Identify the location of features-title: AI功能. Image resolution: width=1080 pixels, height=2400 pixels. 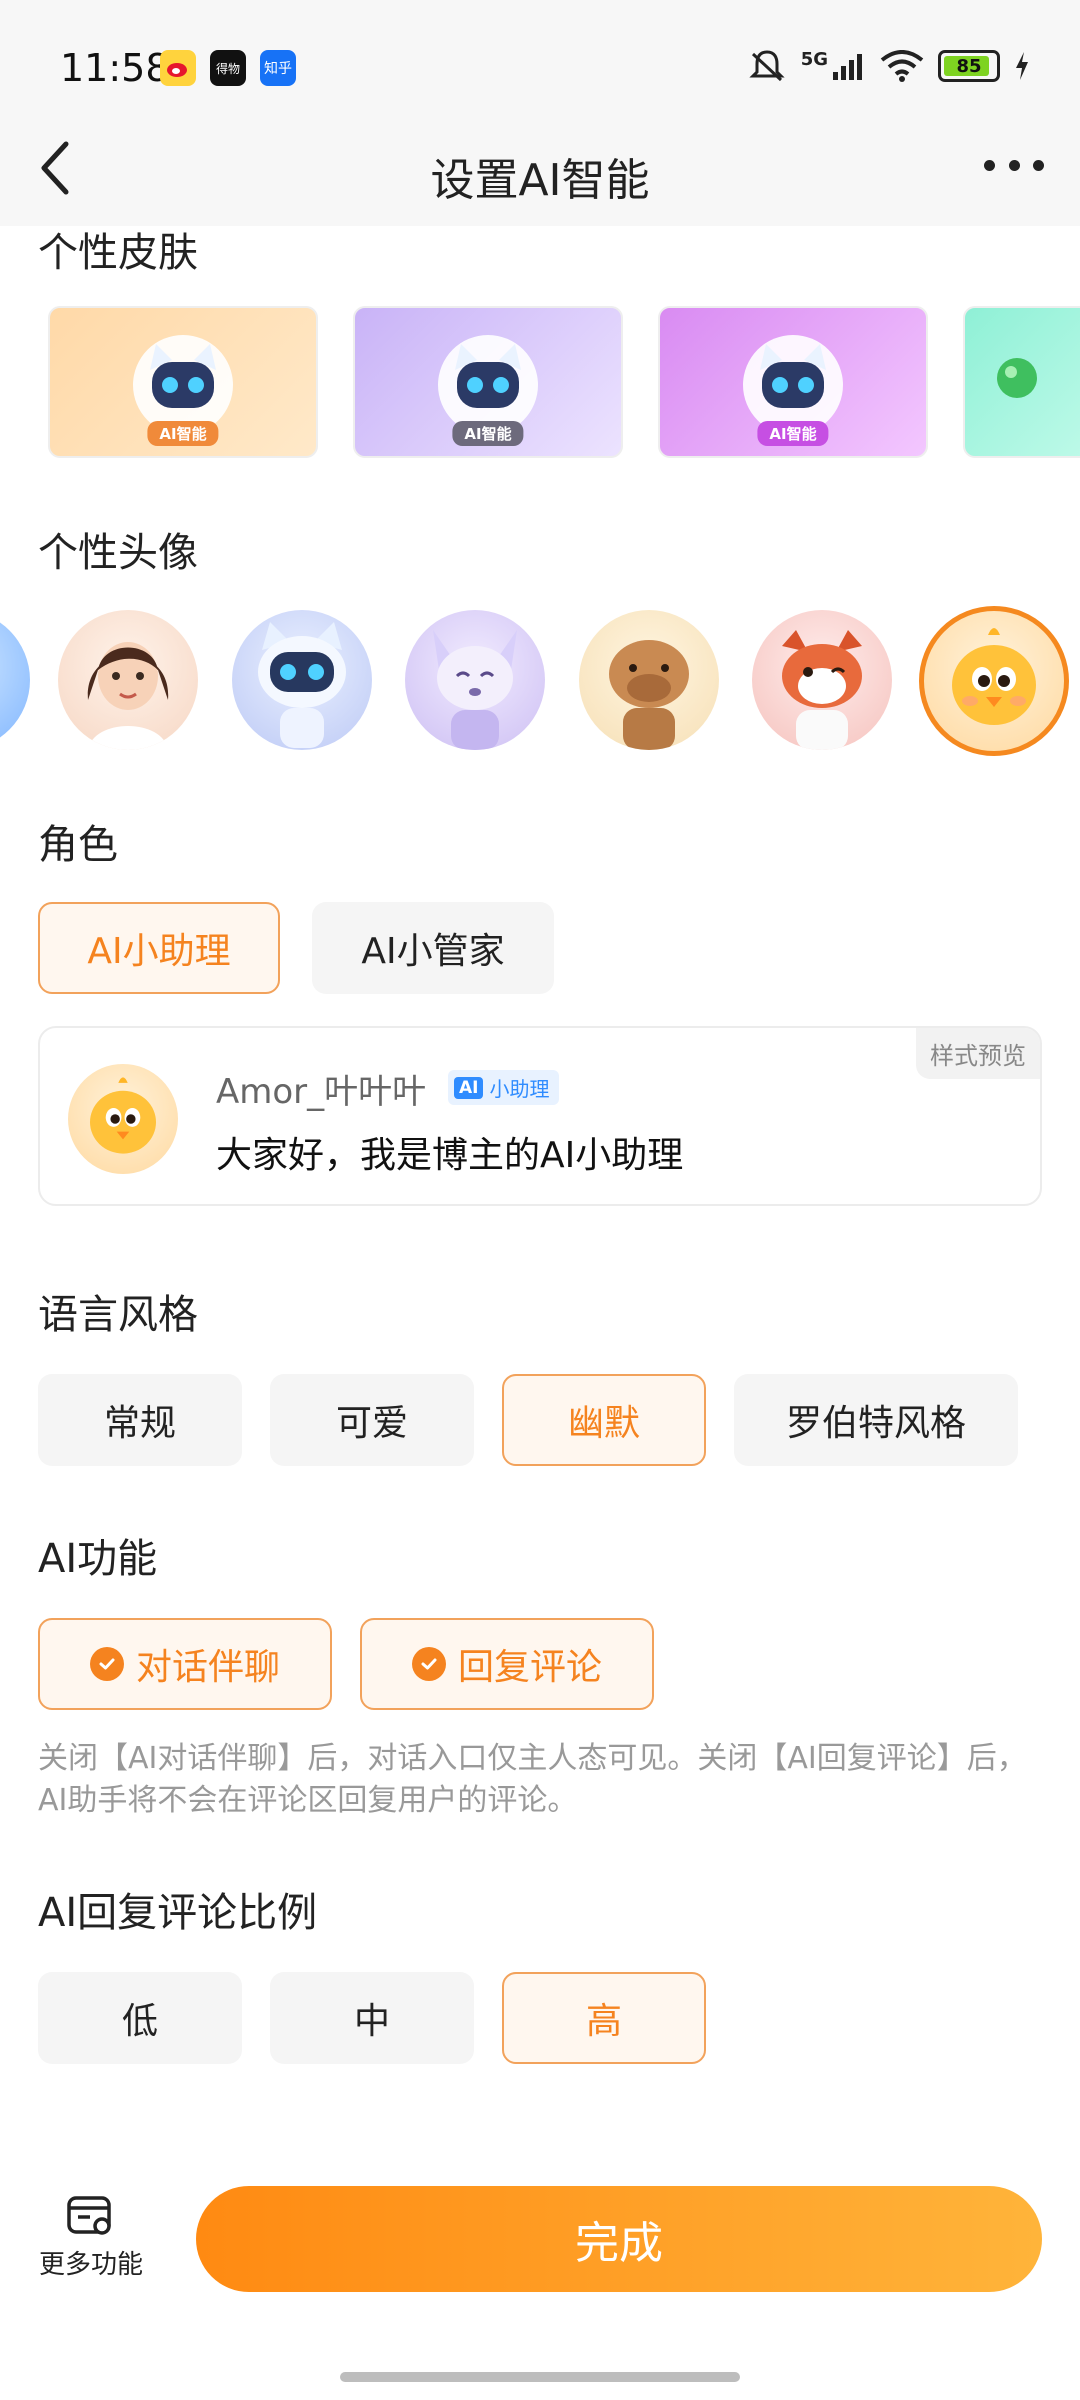
(98, 1559).